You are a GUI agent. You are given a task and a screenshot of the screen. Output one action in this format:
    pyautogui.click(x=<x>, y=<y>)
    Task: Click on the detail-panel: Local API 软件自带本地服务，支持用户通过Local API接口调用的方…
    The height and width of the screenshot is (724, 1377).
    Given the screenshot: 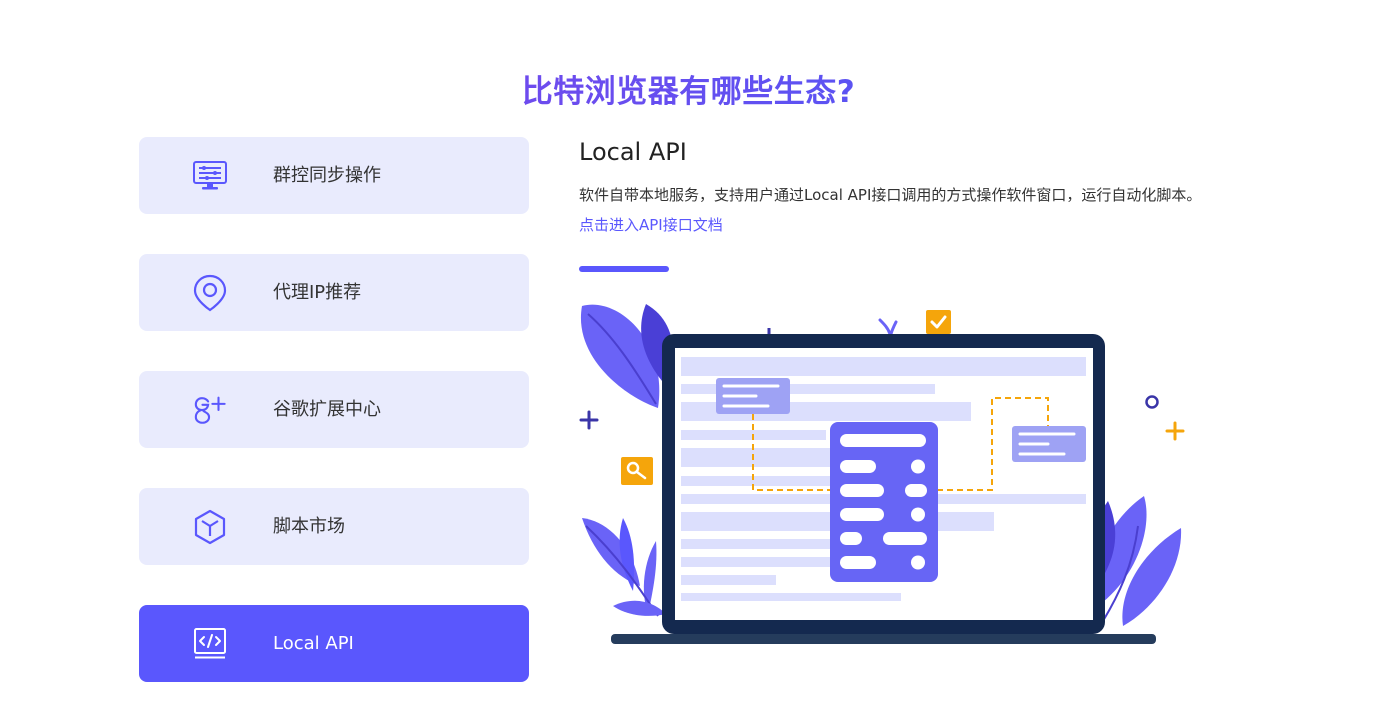 What is the action you would take?
    pyautogui.click(x=899, y=189)
    